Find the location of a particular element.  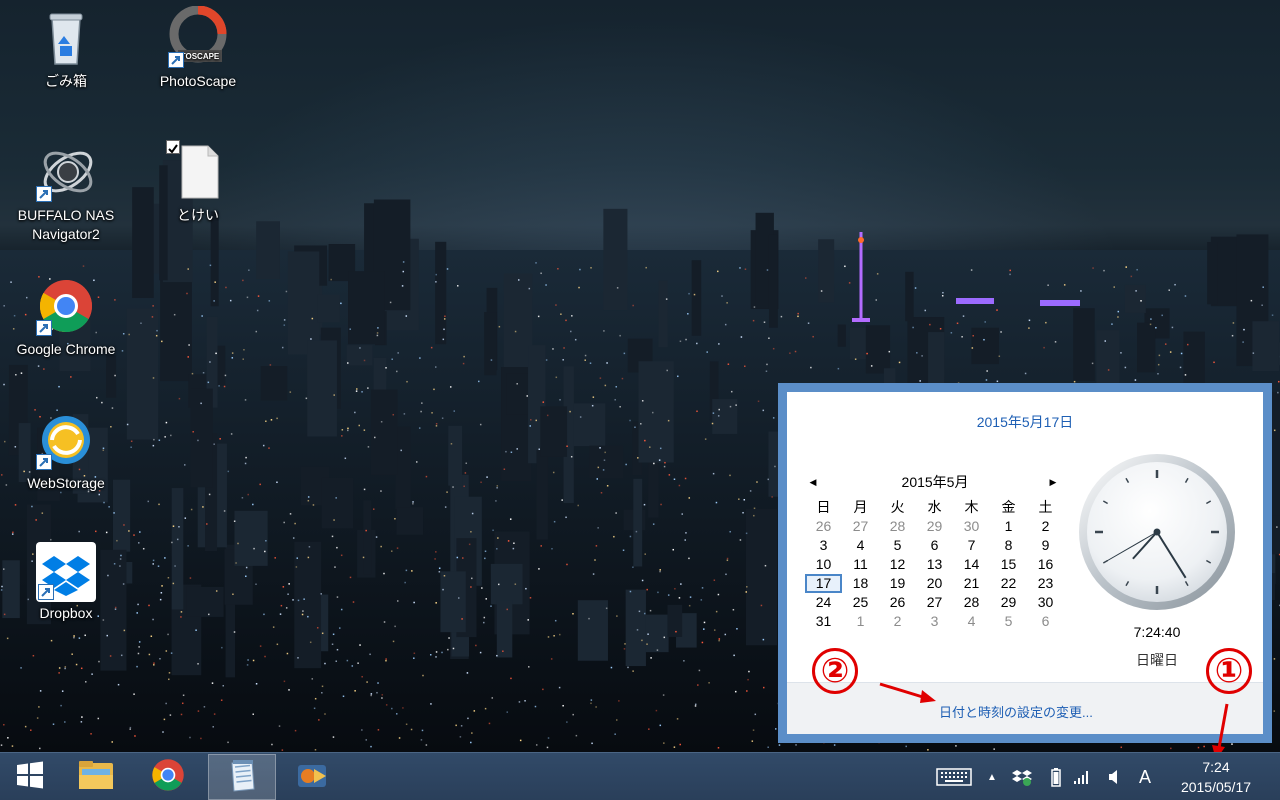

desktop-icon-tokei: とけい is located at coordinates (198, 182).